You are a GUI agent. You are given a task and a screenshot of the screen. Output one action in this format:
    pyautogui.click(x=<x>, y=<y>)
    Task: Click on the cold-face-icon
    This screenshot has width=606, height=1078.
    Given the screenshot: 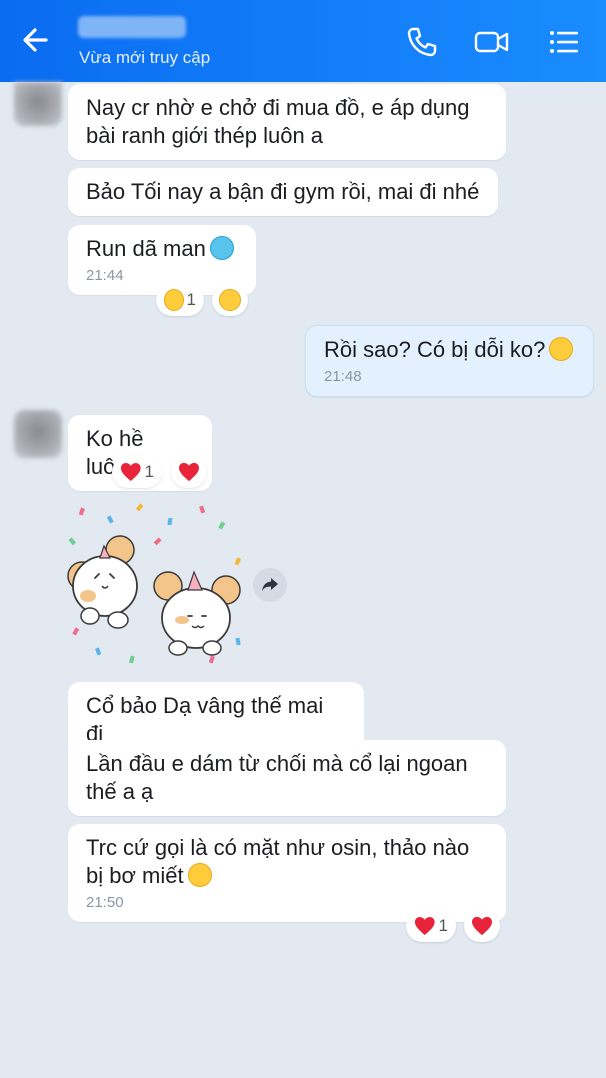 What is the action you would take?
    pyautogui.click(x=221, y=248)
    